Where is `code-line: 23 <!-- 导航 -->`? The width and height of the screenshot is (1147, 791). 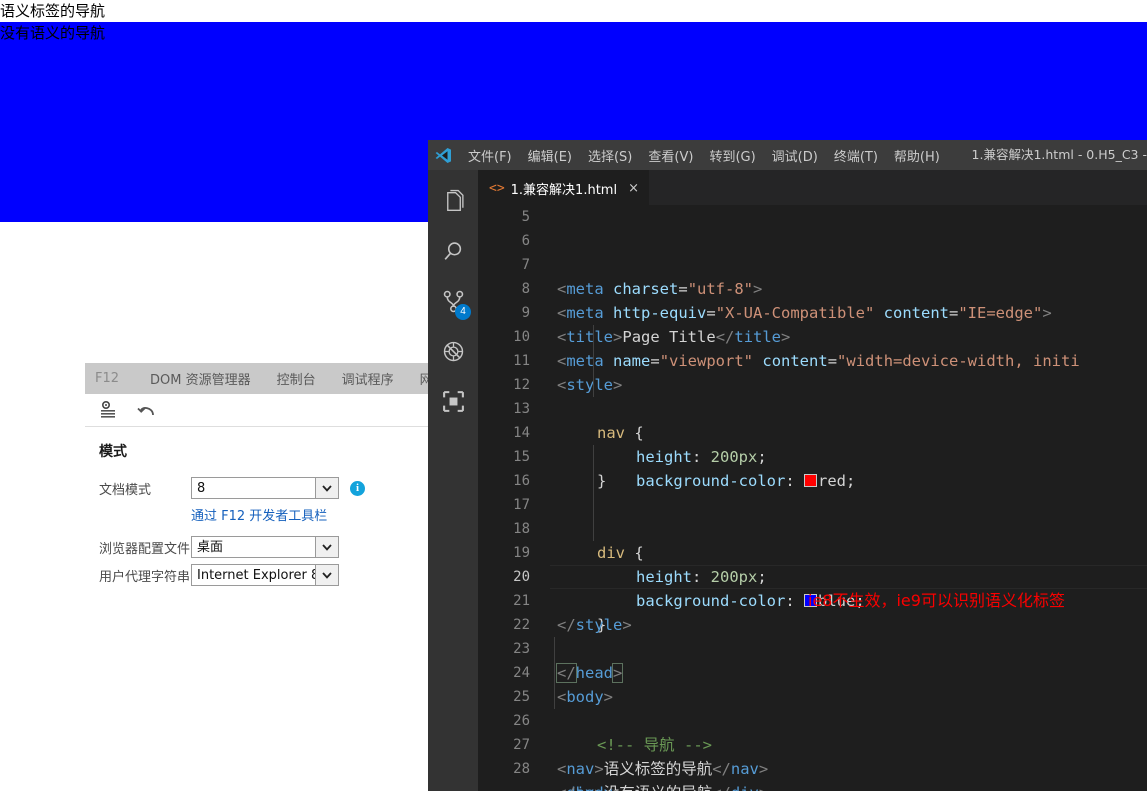
code-line: 23 <!-- 导航 --> is located at coordinates (812, 695).